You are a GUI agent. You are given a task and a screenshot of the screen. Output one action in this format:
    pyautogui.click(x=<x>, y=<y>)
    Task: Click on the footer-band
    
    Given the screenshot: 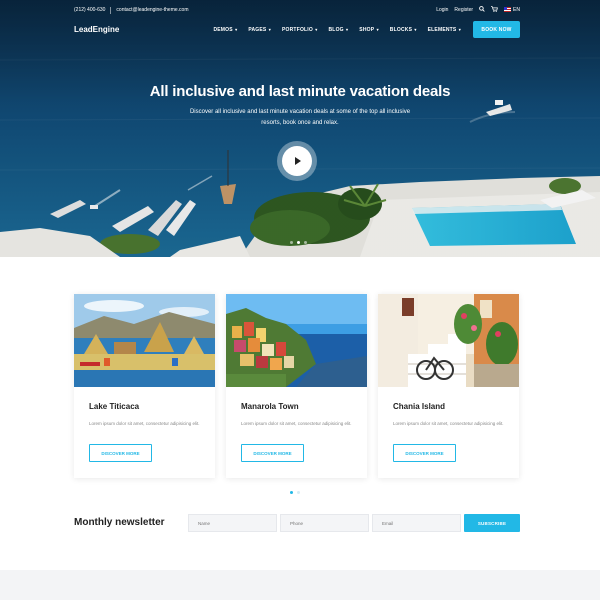 What is the action you would take?
    pyautogui.click(x=300, y=585)
    